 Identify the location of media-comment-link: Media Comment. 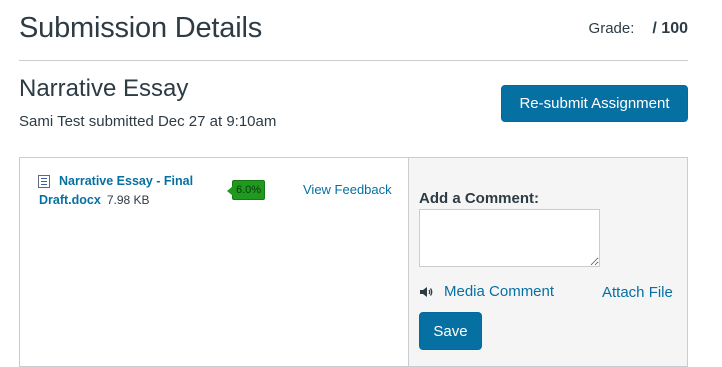
(486, 291).